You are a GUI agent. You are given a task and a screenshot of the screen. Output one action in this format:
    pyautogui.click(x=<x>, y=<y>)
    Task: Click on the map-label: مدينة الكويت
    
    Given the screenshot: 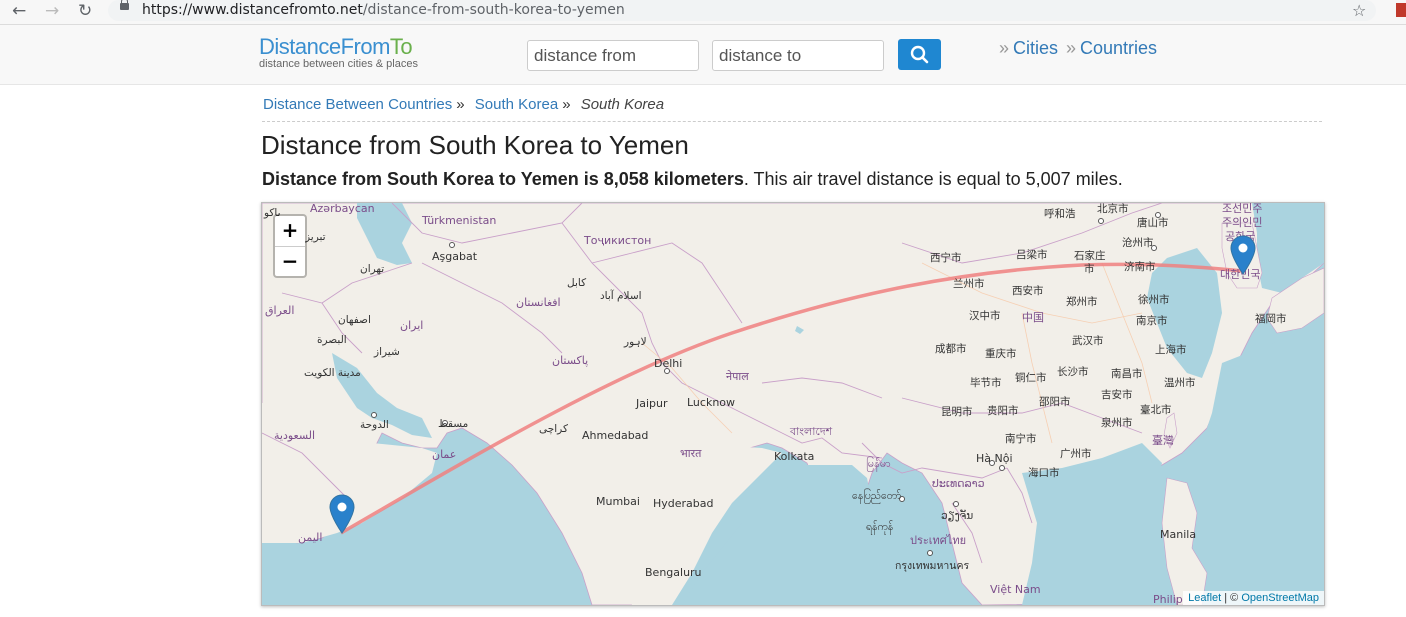 What is the action you would take?
    pyautogui.click(x=332, y=373)
    